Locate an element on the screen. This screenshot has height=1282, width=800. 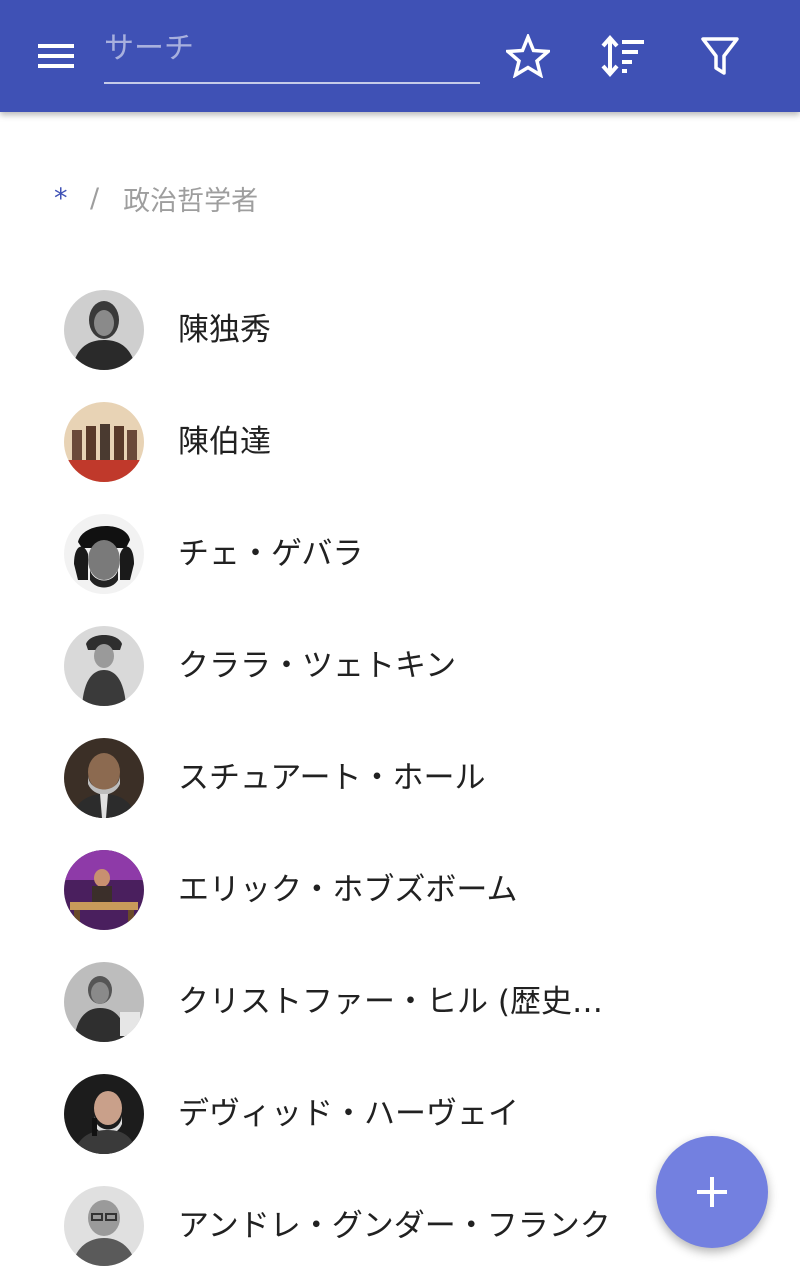
favorite-button is located at coordinates (528, 56).